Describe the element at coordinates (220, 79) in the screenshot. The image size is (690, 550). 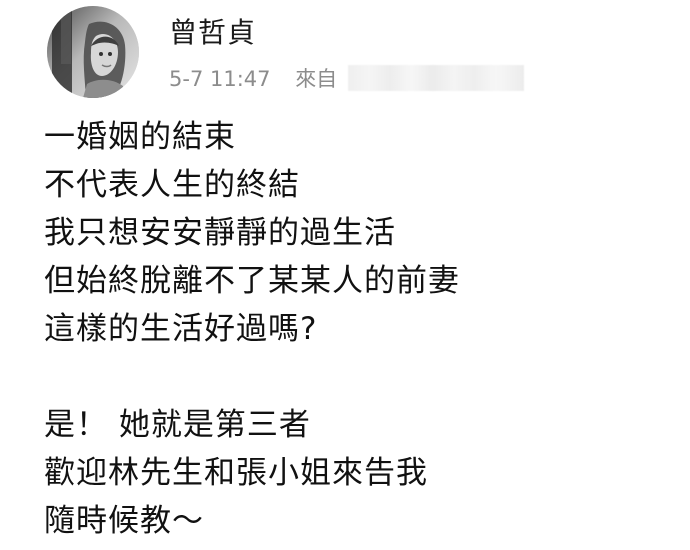
I see `post-time: 5-7 11:47` at that location.